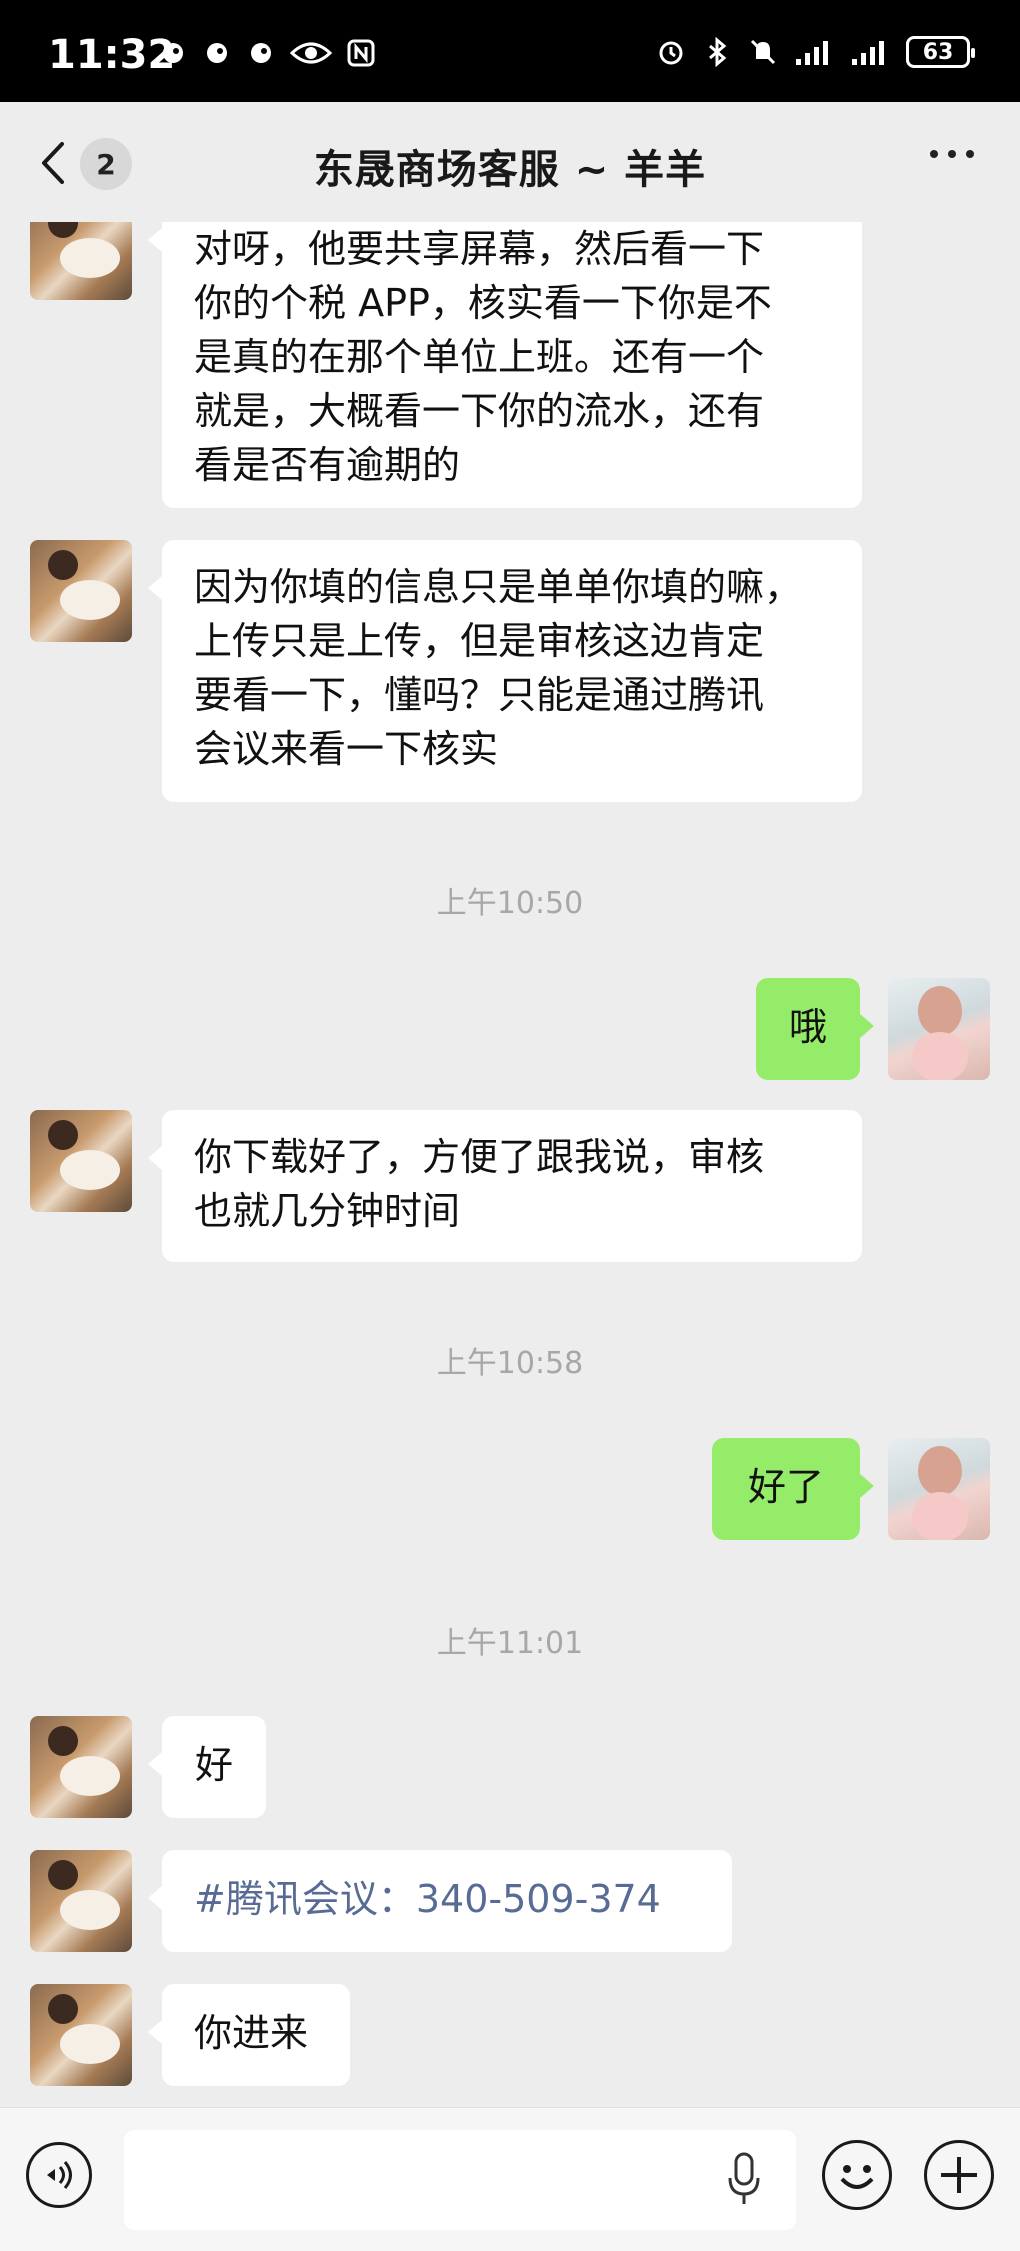 The image size is (1020, 2251). I want to click on message-text: 好了, so click(785, 1487).